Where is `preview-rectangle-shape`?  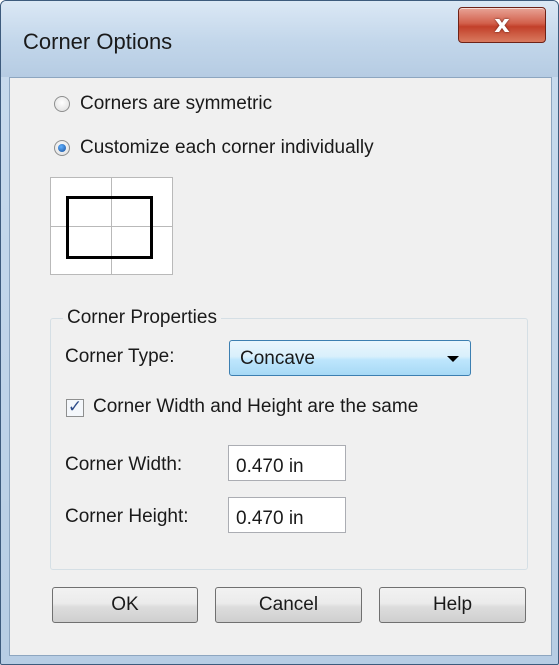 preview-rectangle-shape is located at coordinates (109, 227).